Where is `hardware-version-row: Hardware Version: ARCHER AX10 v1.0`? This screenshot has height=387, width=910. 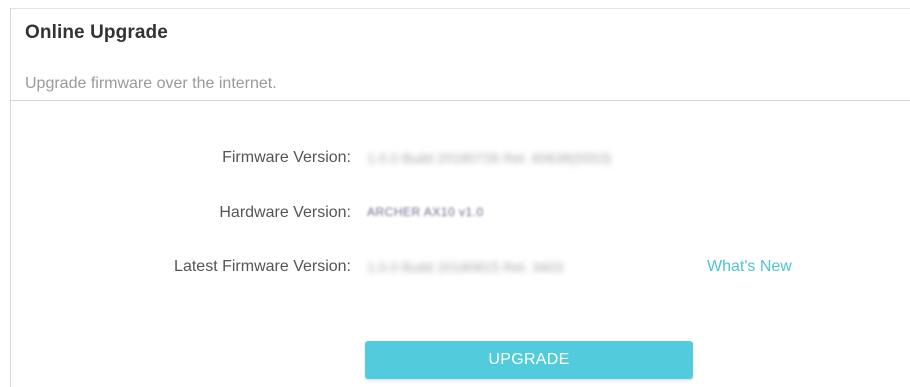 hardware-version-row: Hardware Version: ARCHER AX10 v1.0 is located at coordinates (460, 216).